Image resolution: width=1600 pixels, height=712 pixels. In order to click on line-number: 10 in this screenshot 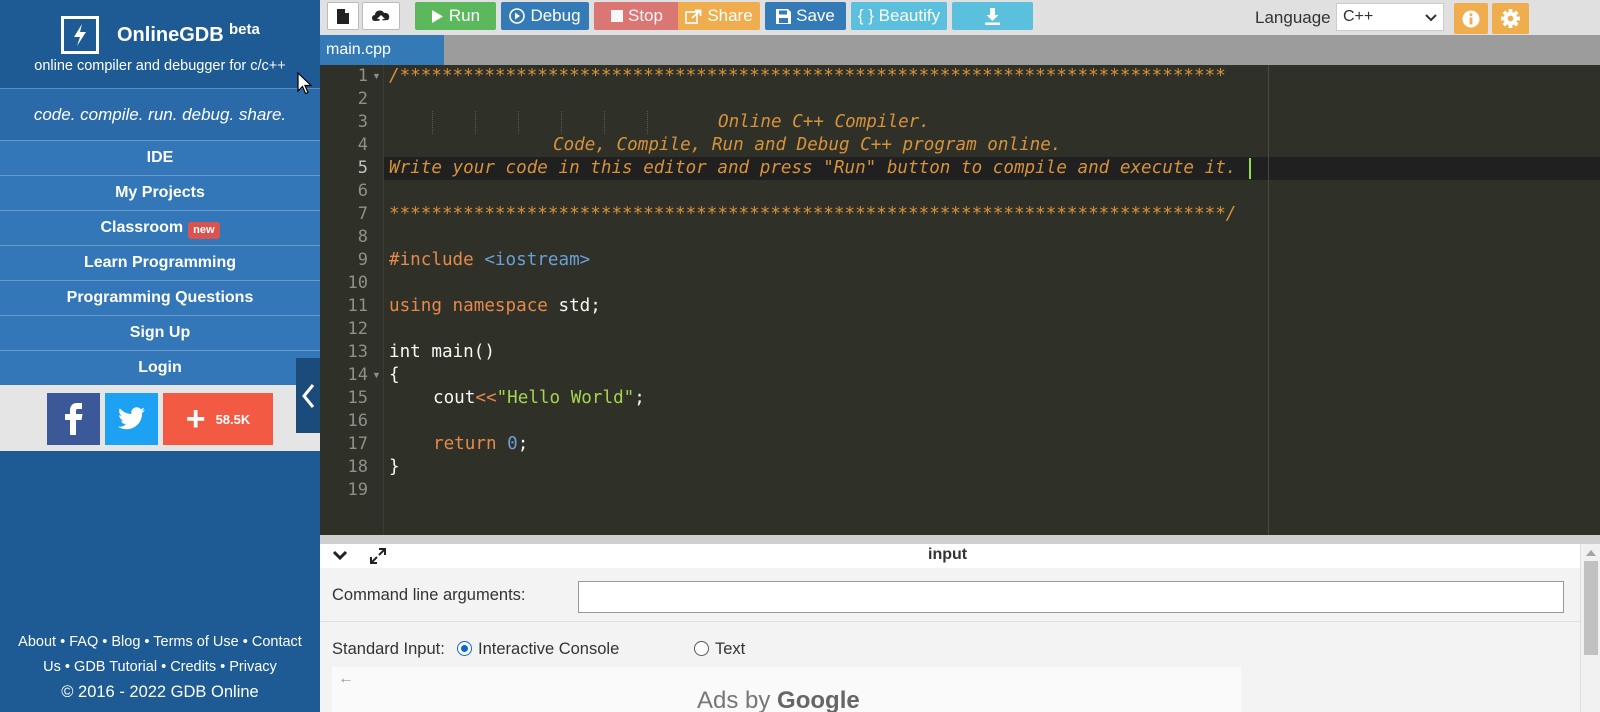, I will do `click(357, 283)`.